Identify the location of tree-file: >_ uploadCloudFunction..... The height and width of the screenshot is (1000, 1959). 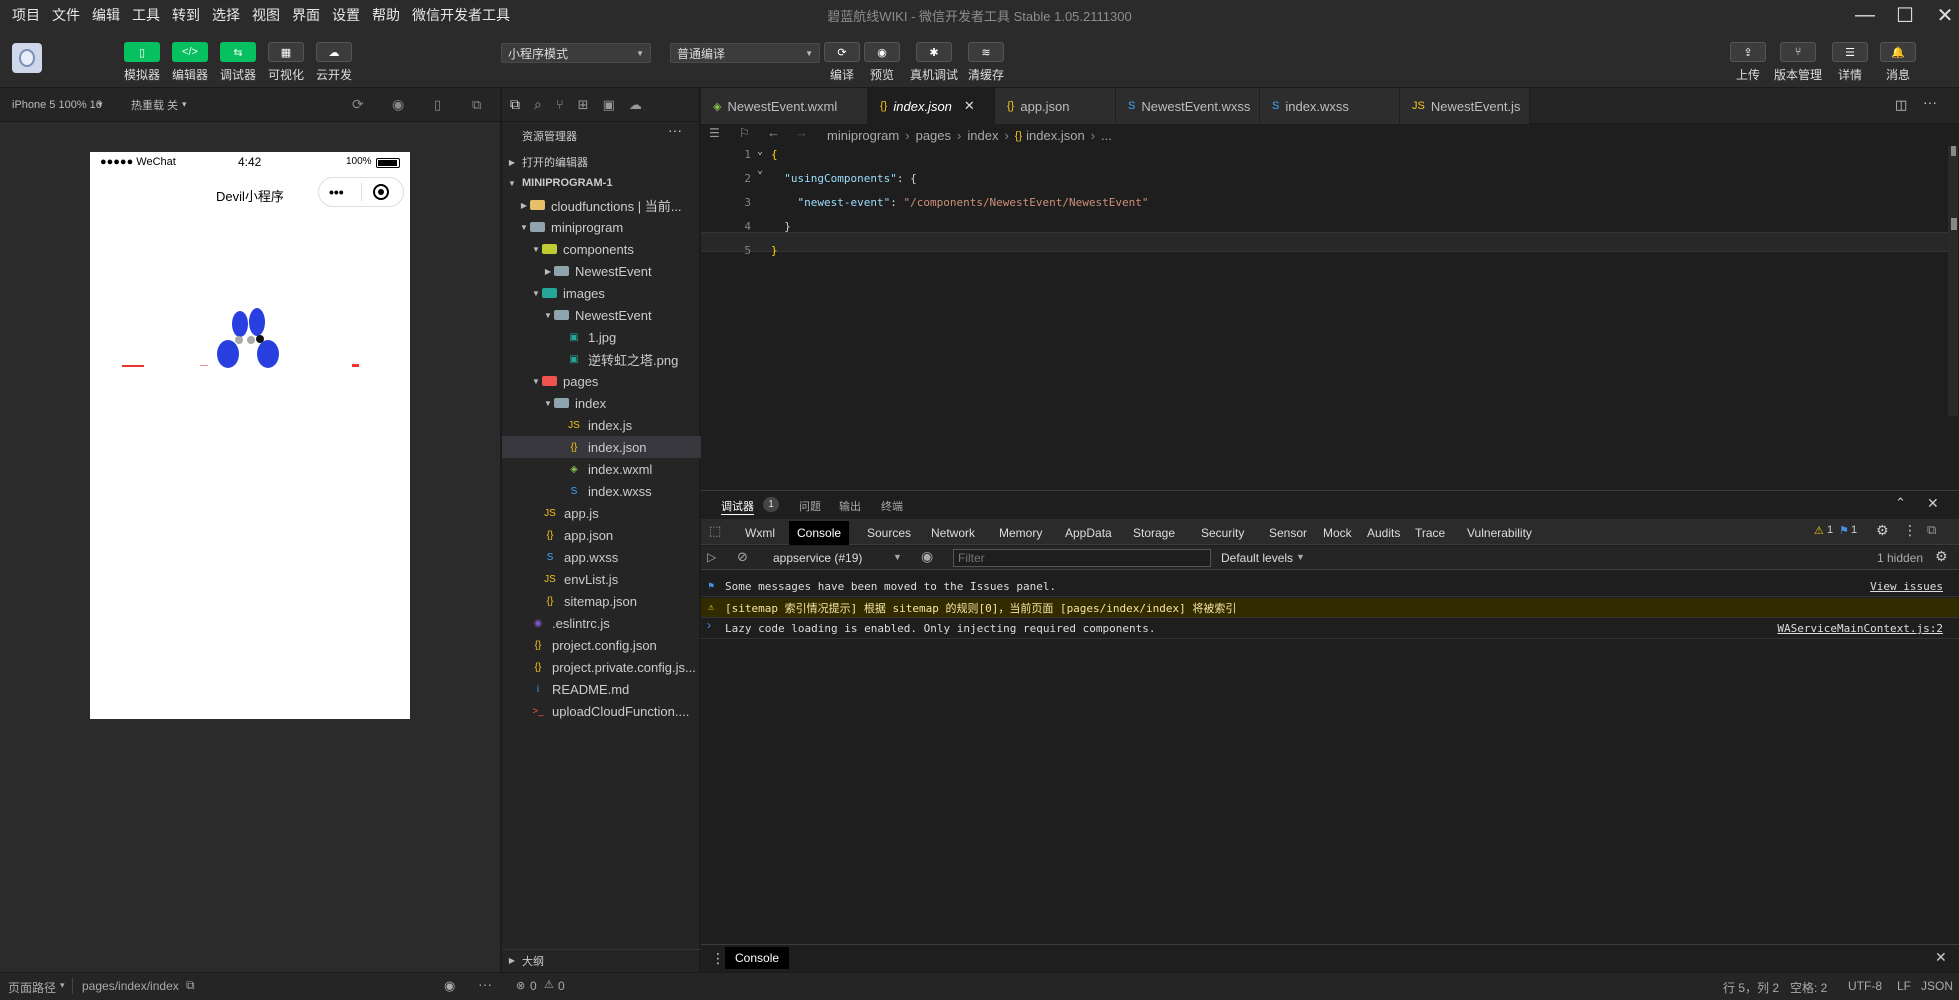
(601, 711).